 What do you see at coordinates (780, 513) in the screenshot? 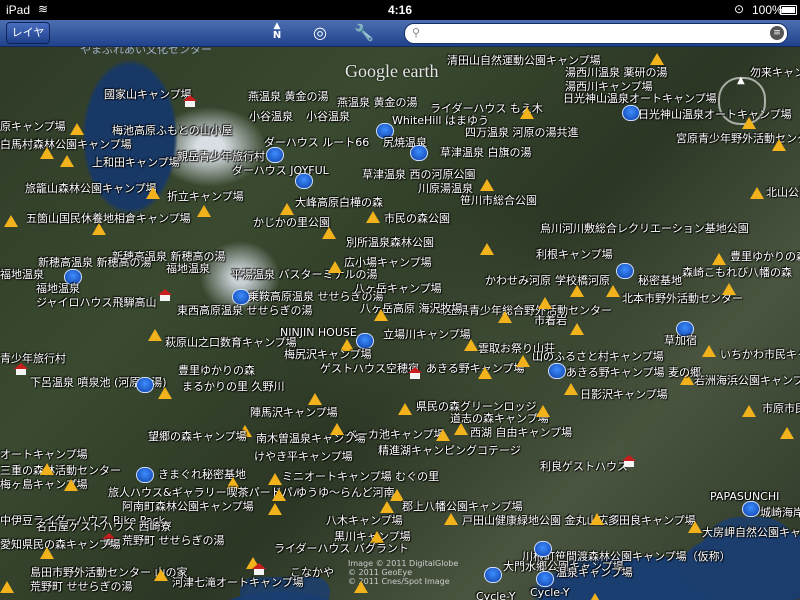
I see `place-label: 城崎海岸` at bounding box center [780, 513].